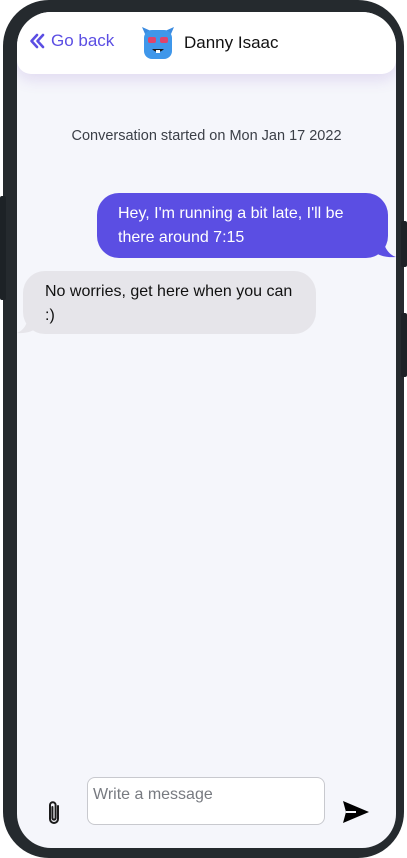 This screenshot has width=407, height=858. Describe the element at coordinates (231, 42) in the screenshot. I see `contact-name: Danny Isaac` at that location.